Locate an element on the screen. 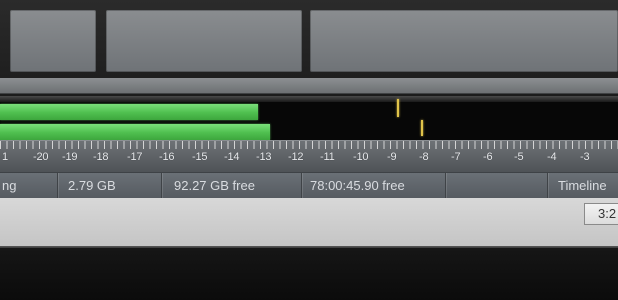 Image resolution: width=618 pixels, height=300 pixels. db-scale-label: -7 is located at coordinates (456, 157).